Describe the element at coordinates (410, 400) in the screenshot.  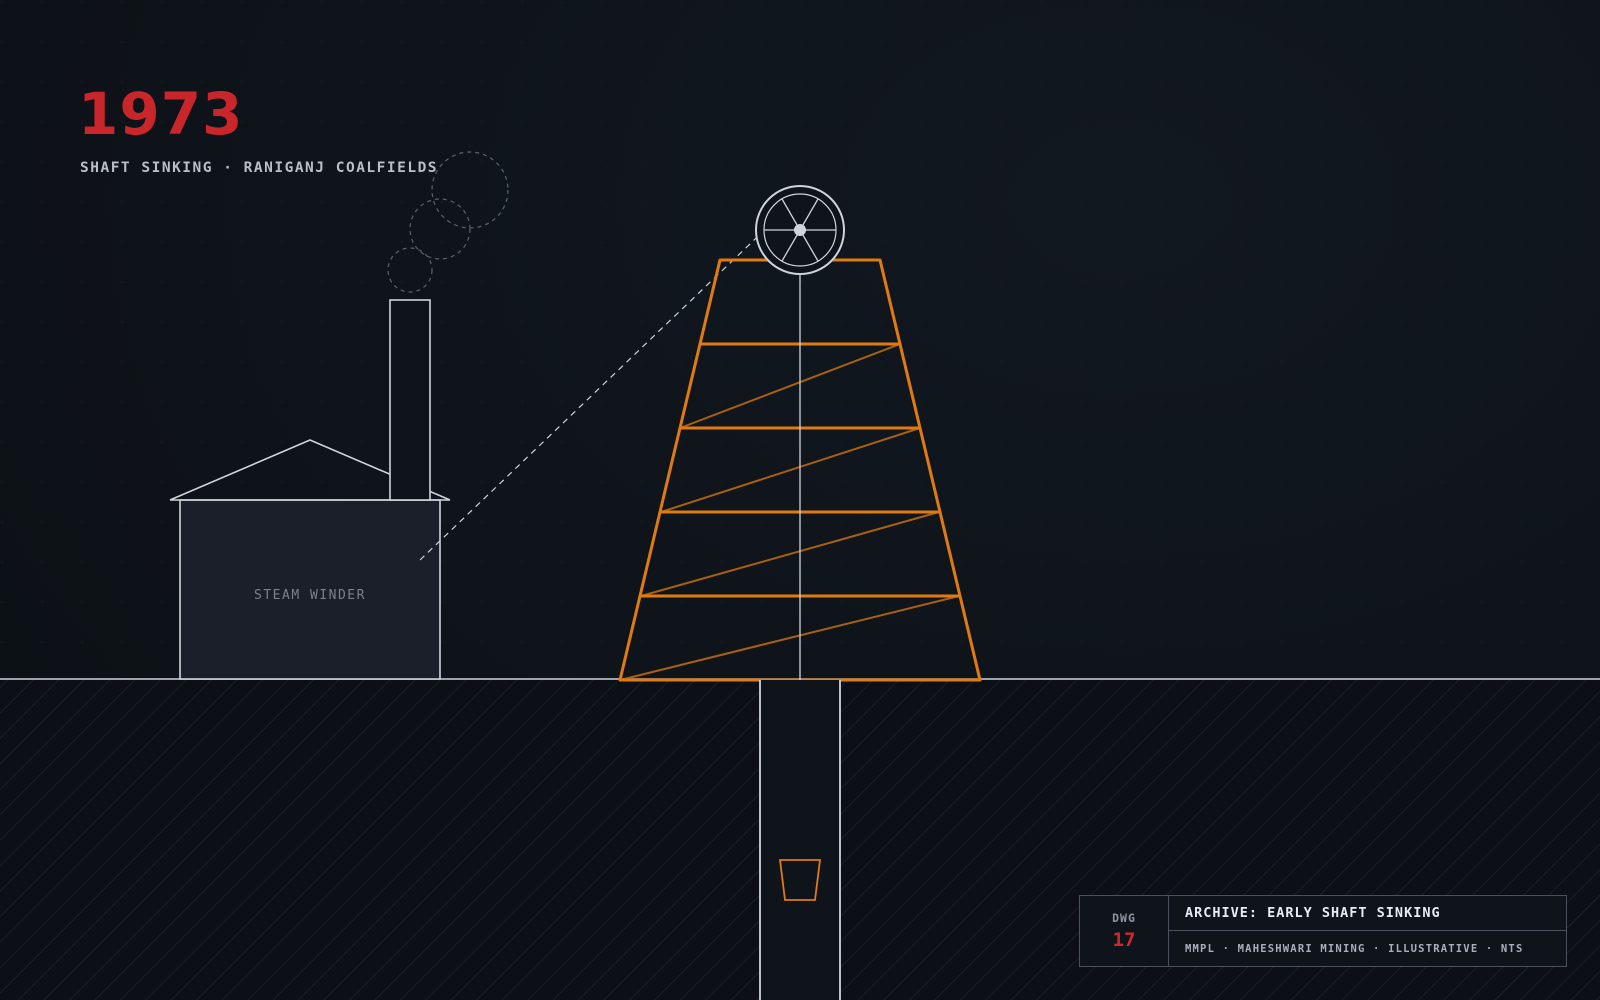
I see `chimney` at that location.